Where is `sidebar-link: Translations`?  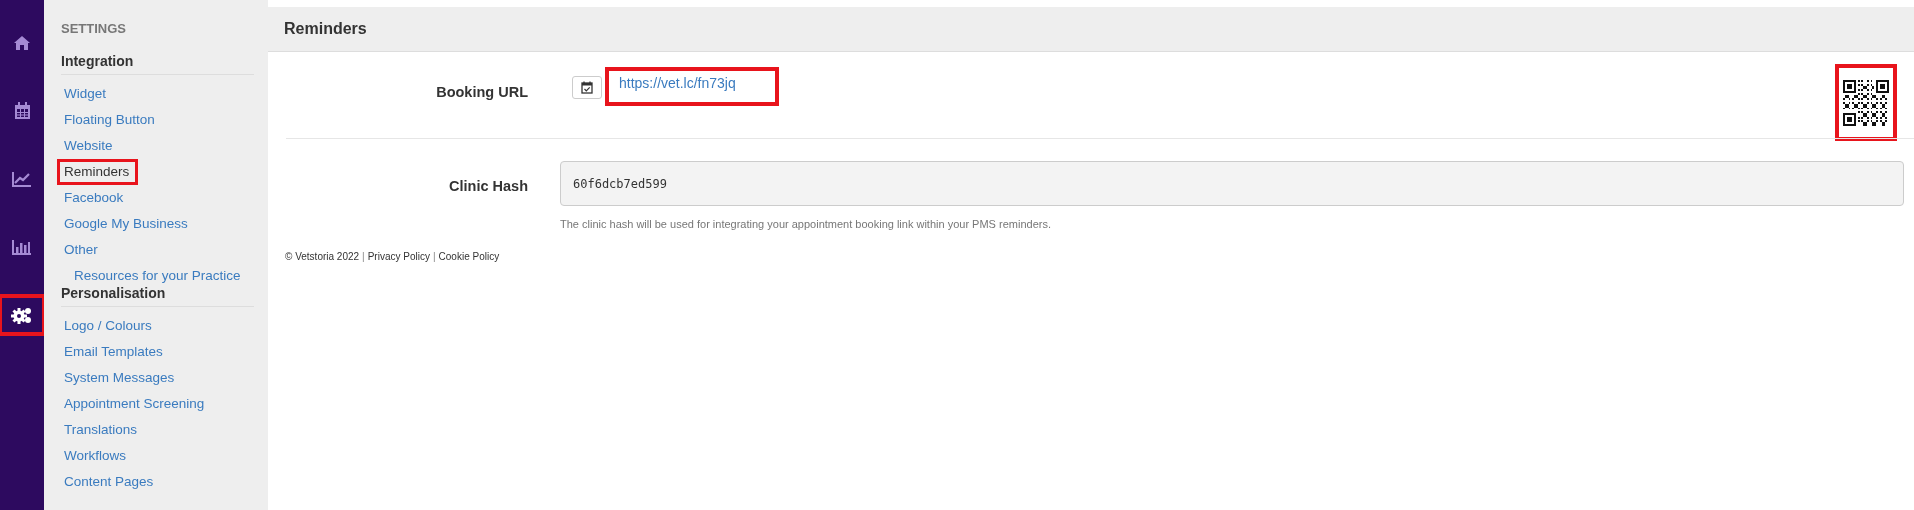
sidebar-link: Translations is located at coordinates (101, 430).